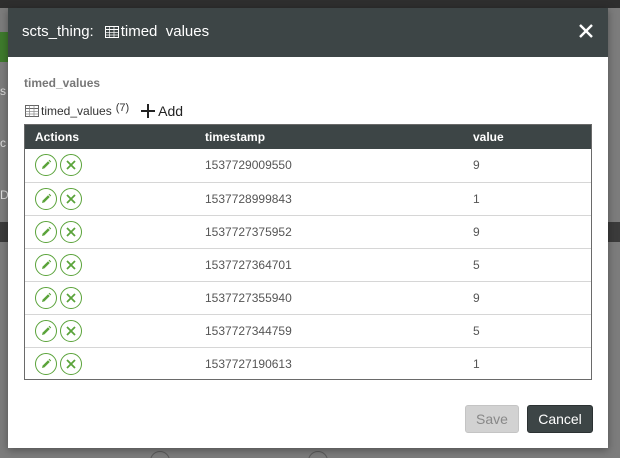 The width and height of the screenshot is (620, 458). I want to click on cancel-button: Cancel, so click(560, 419).